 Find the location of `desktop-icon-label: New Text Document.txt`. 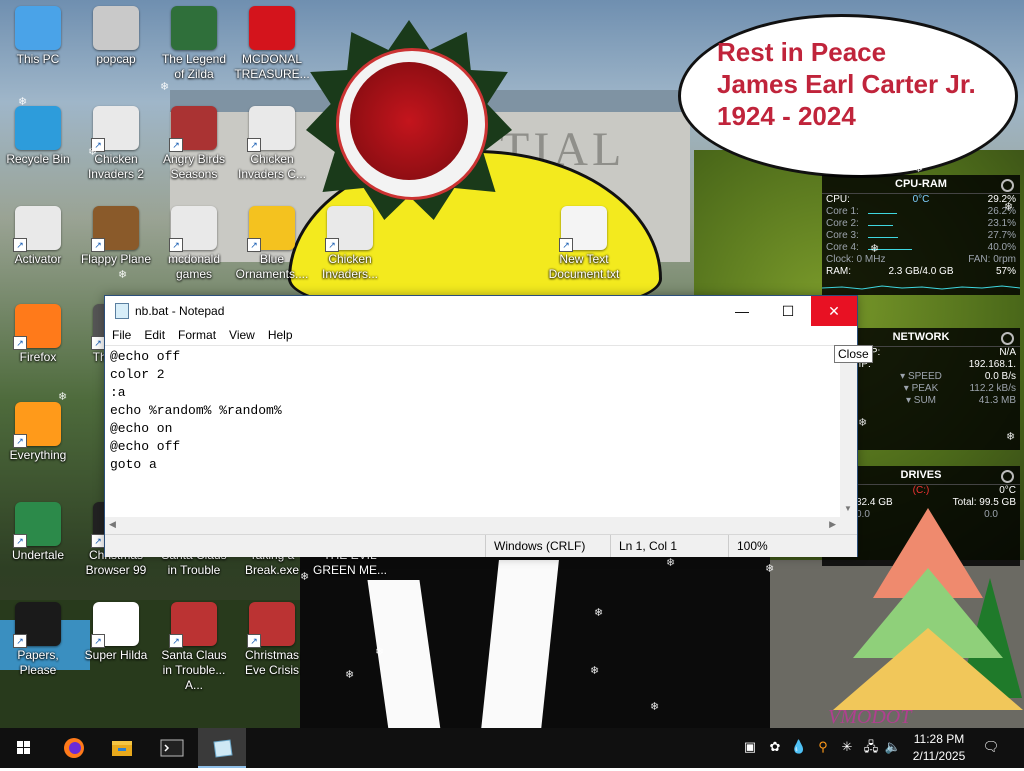

desktop-icon-label: New Text Document.txt is located at coordinates (584, 266).